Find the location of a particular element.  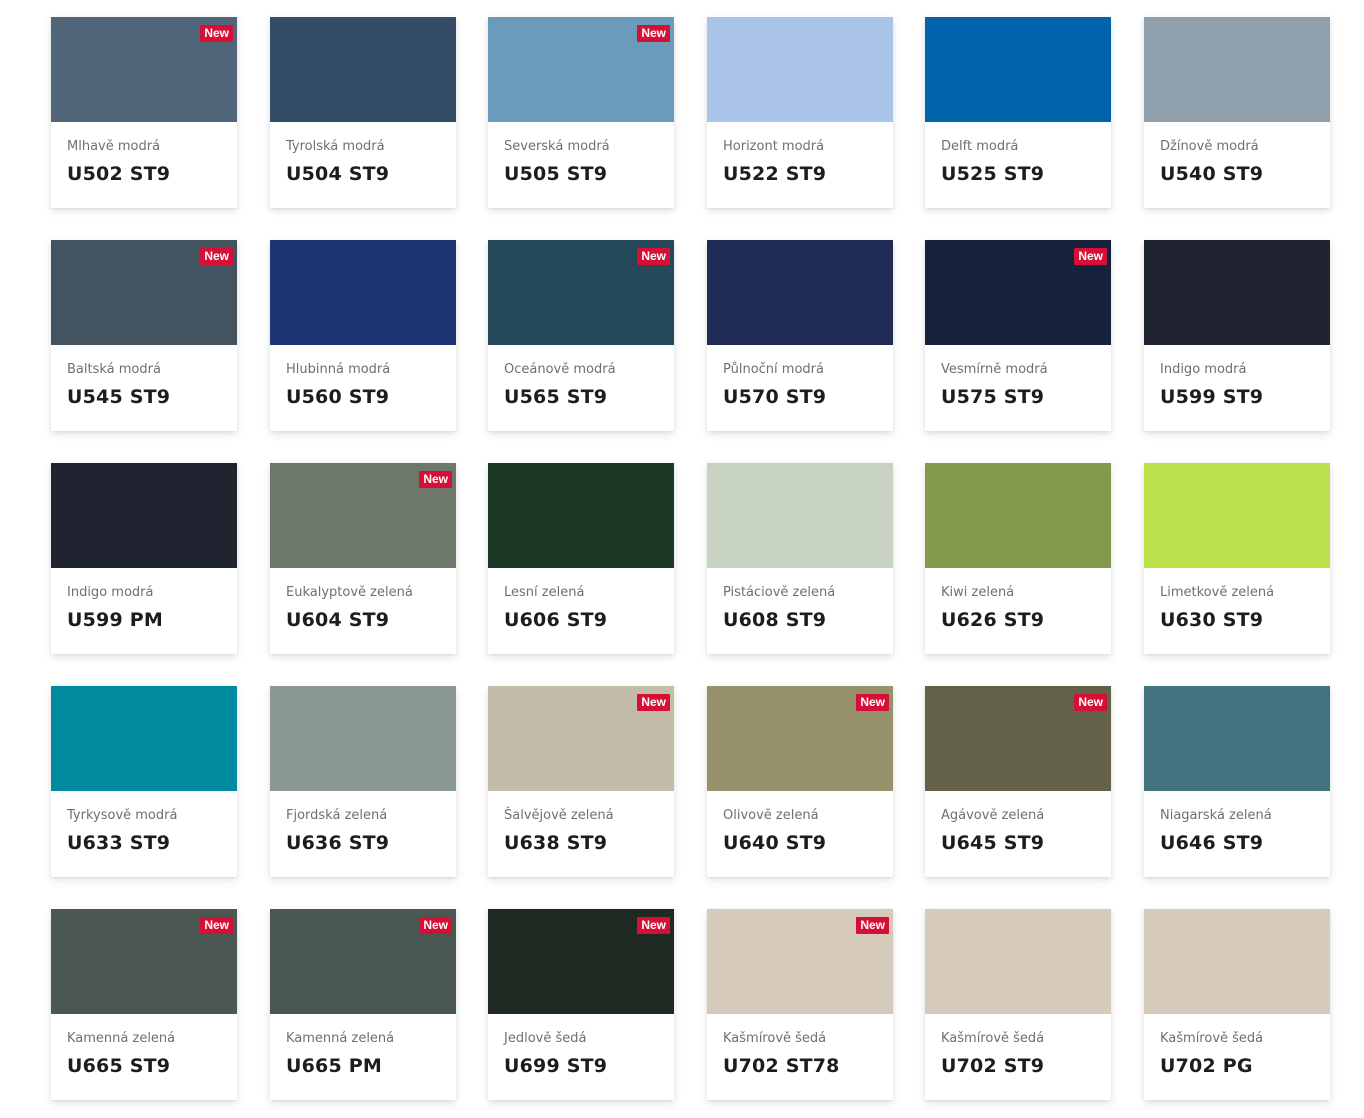

decor-code: U640 ST9 is located at coordinates (775, 843).